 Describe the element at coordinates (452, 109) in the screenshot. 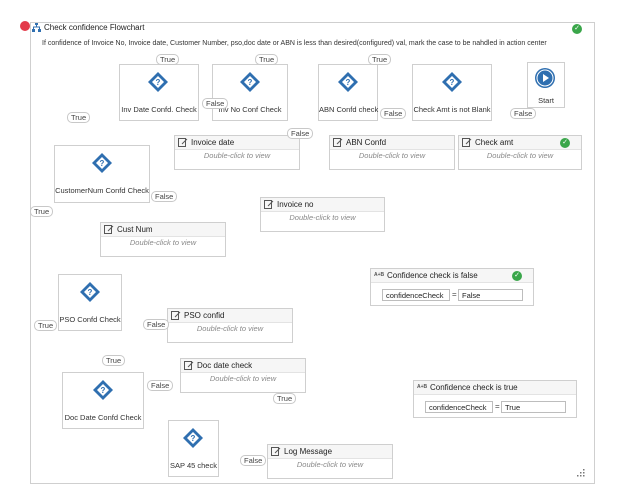

I see `decision-label: Check Amt is not Blank` at that location.